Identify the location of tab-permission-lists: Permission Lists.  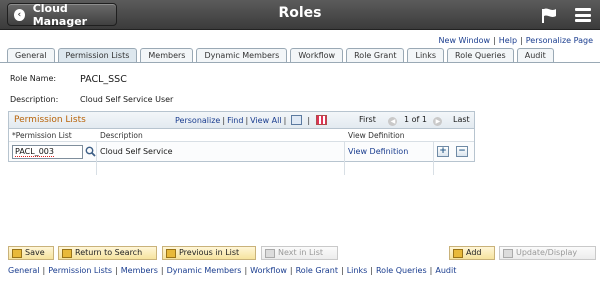
(97, 55).